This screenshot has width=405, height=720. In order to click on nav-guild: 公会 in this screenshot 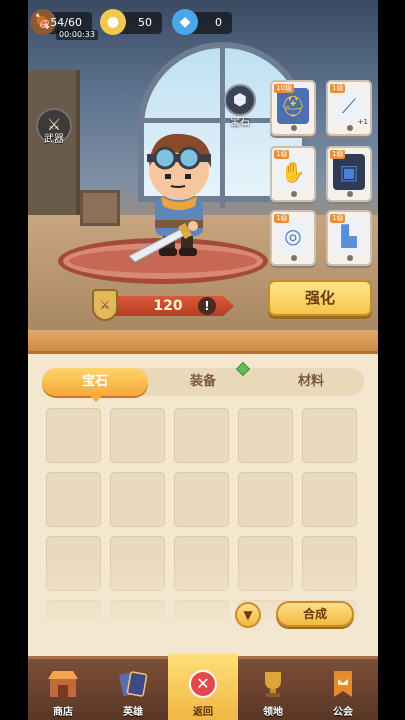, I will do `click(343, 689)`.